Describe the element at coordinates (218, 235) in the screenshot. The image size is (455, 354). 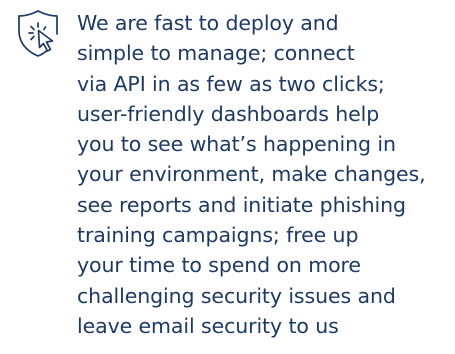
I see `description-line: training campaigns; free up` at that location.